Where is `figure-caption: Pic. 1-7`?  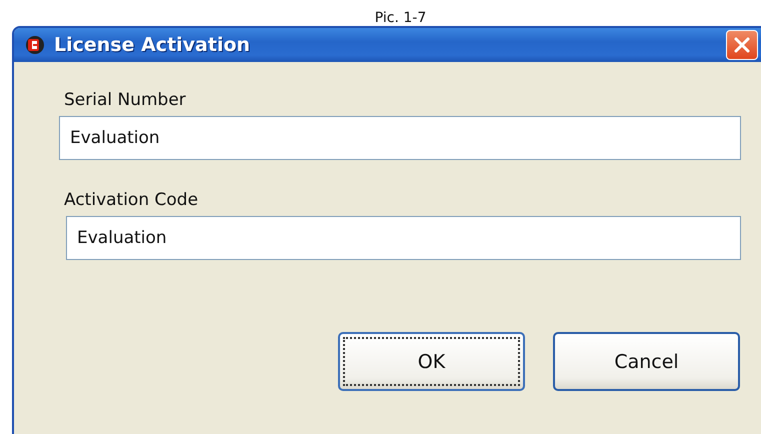 figure-caption: Pic. 1-7 is located at coordinates (401, 17).